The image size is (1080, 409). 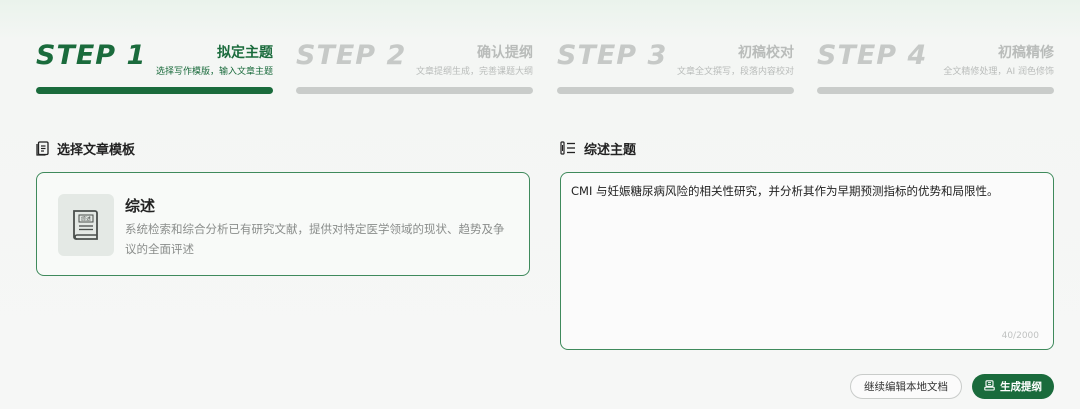 What do you see at coordinates (96, 150) in the screenshot?
I see `template-section-title: 选择文章模板` at bounding box center [96, 150].